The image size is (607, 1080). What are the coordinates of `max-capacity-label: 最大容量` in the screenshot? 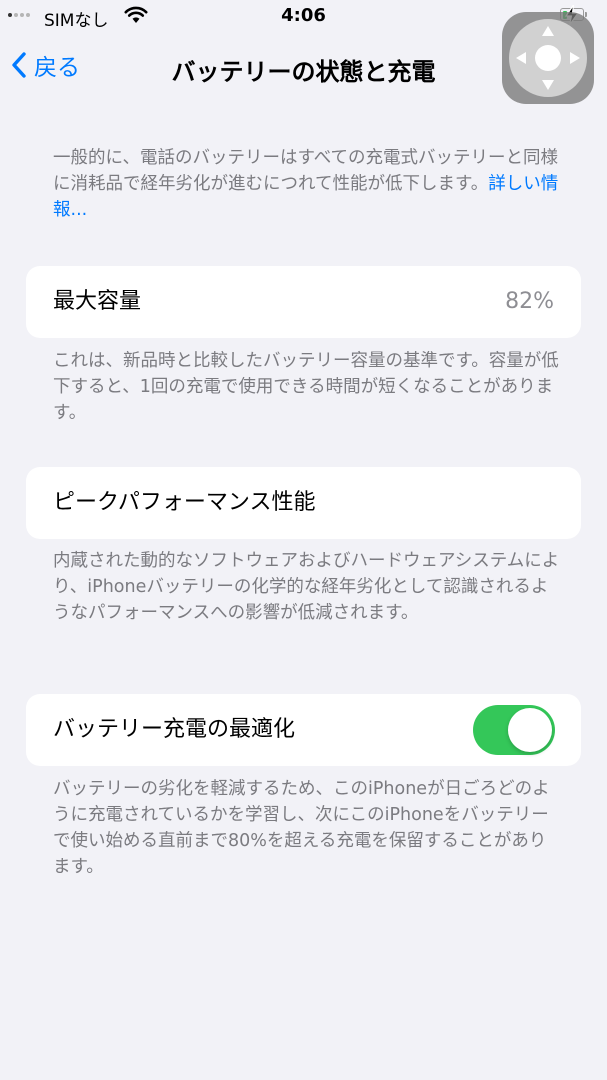 It's located at (97, 301).